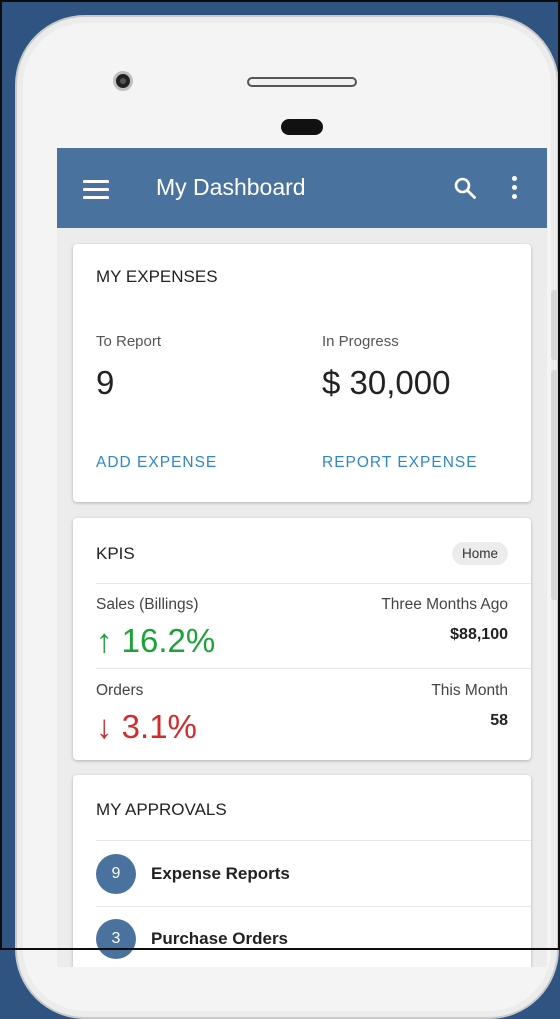  What do you see at coordinates (116, 939) in the screenshot?
I see `count-badge: 3` at bounding box center [116, 939].